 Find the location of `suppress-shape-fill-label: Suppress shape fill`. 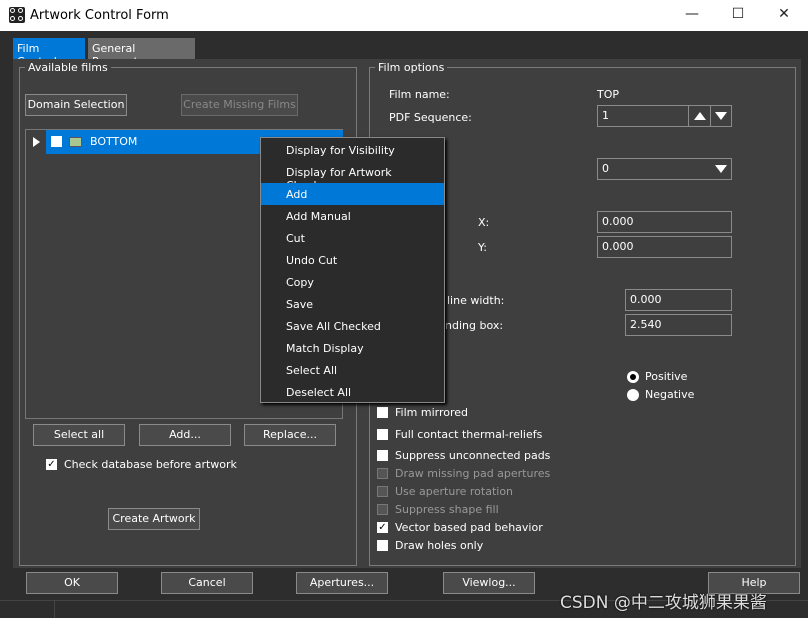

suppress-shape-fill-label: Suppress shape fill is located at coordinates (447, 509).